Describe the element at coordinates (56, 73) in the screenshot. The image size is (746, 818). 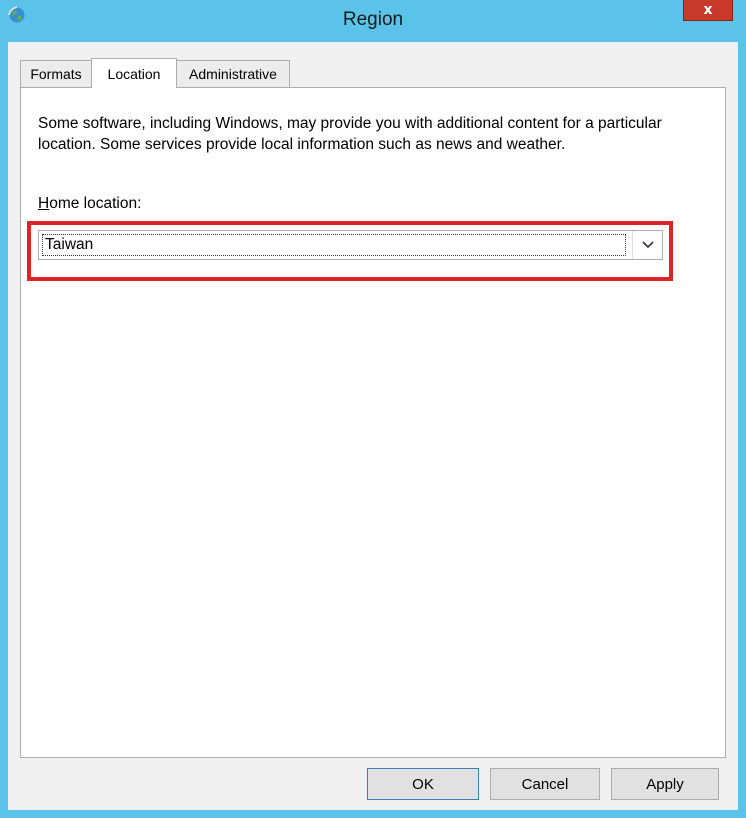
I see `tab-formats: Formats` at that location.